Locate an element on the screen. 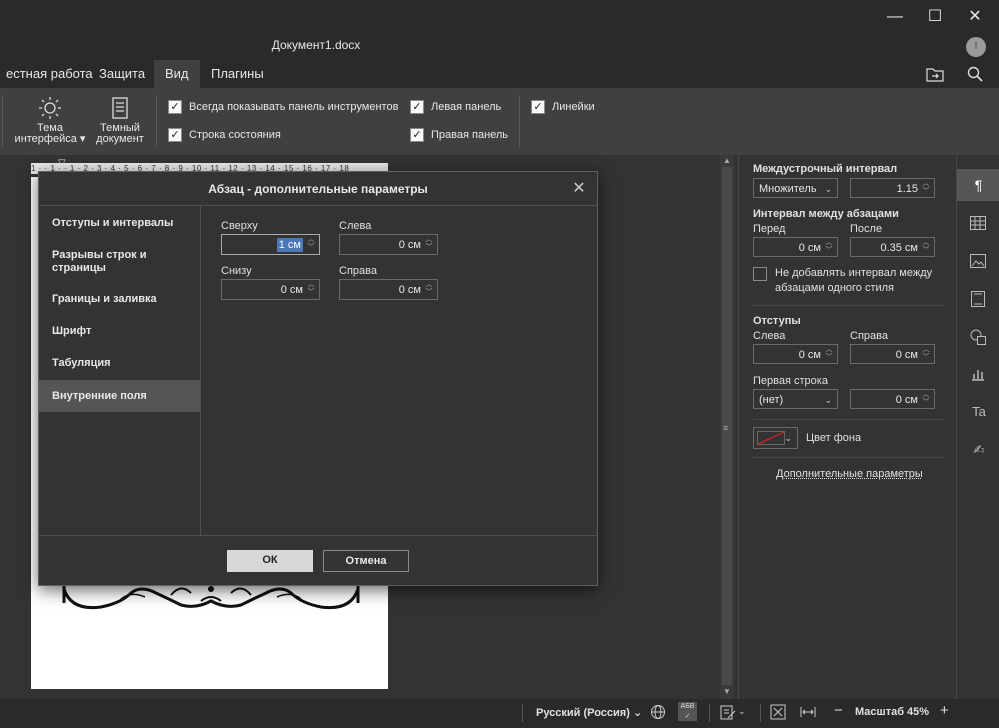 This screenshot has width=999, height=728. indents-title: Отступы is located at coordinates (777, 321).